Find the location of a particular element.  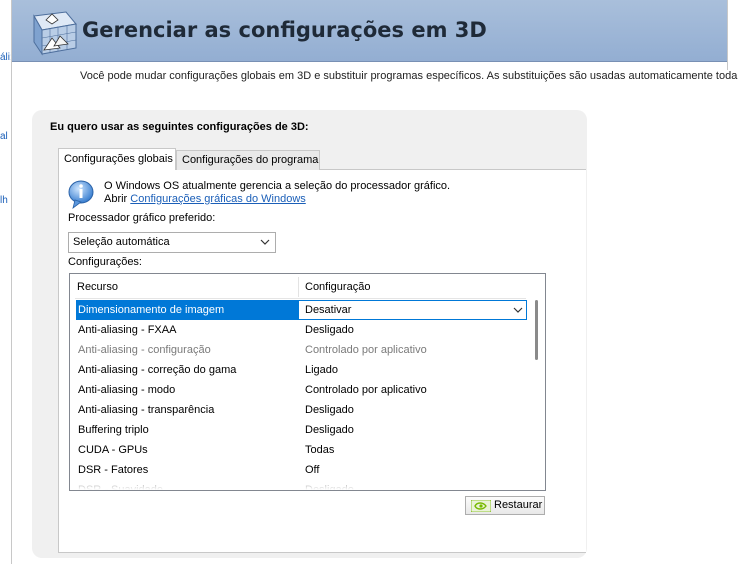

table-scrollbar is located at coordinates (537, 394).